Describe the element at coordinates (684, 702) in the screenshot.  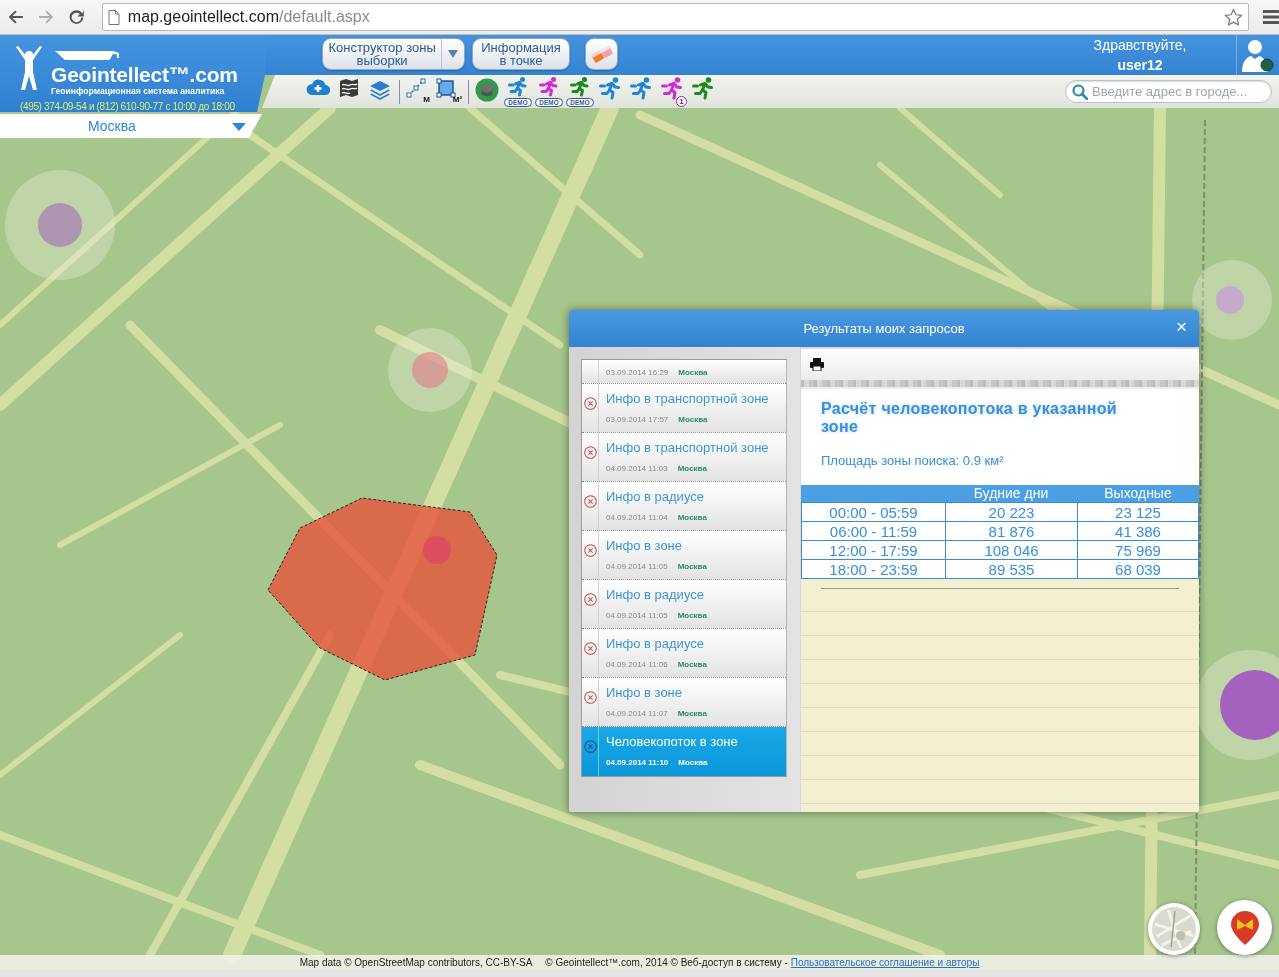
I see `request-item: Инфо в зоне 04.09.2014 11:07 Москва` at that location.